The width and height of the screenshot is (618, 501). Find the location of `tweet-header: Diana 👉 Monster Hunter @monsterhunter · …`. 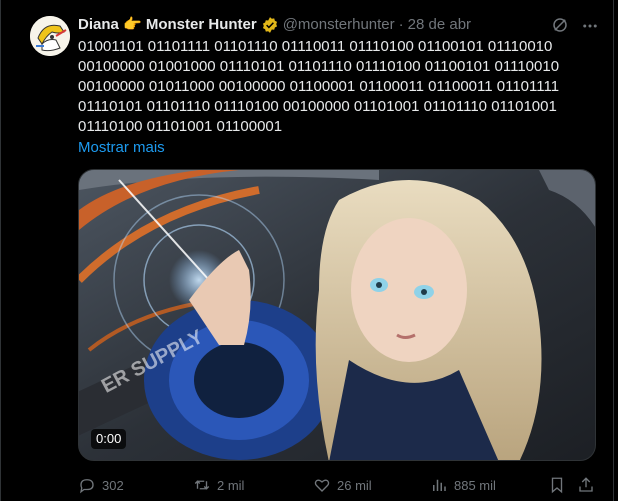

tweet-header: Diana 👉 Monster Hunter @monsterhunter · … is located at coordinates (274, 25).